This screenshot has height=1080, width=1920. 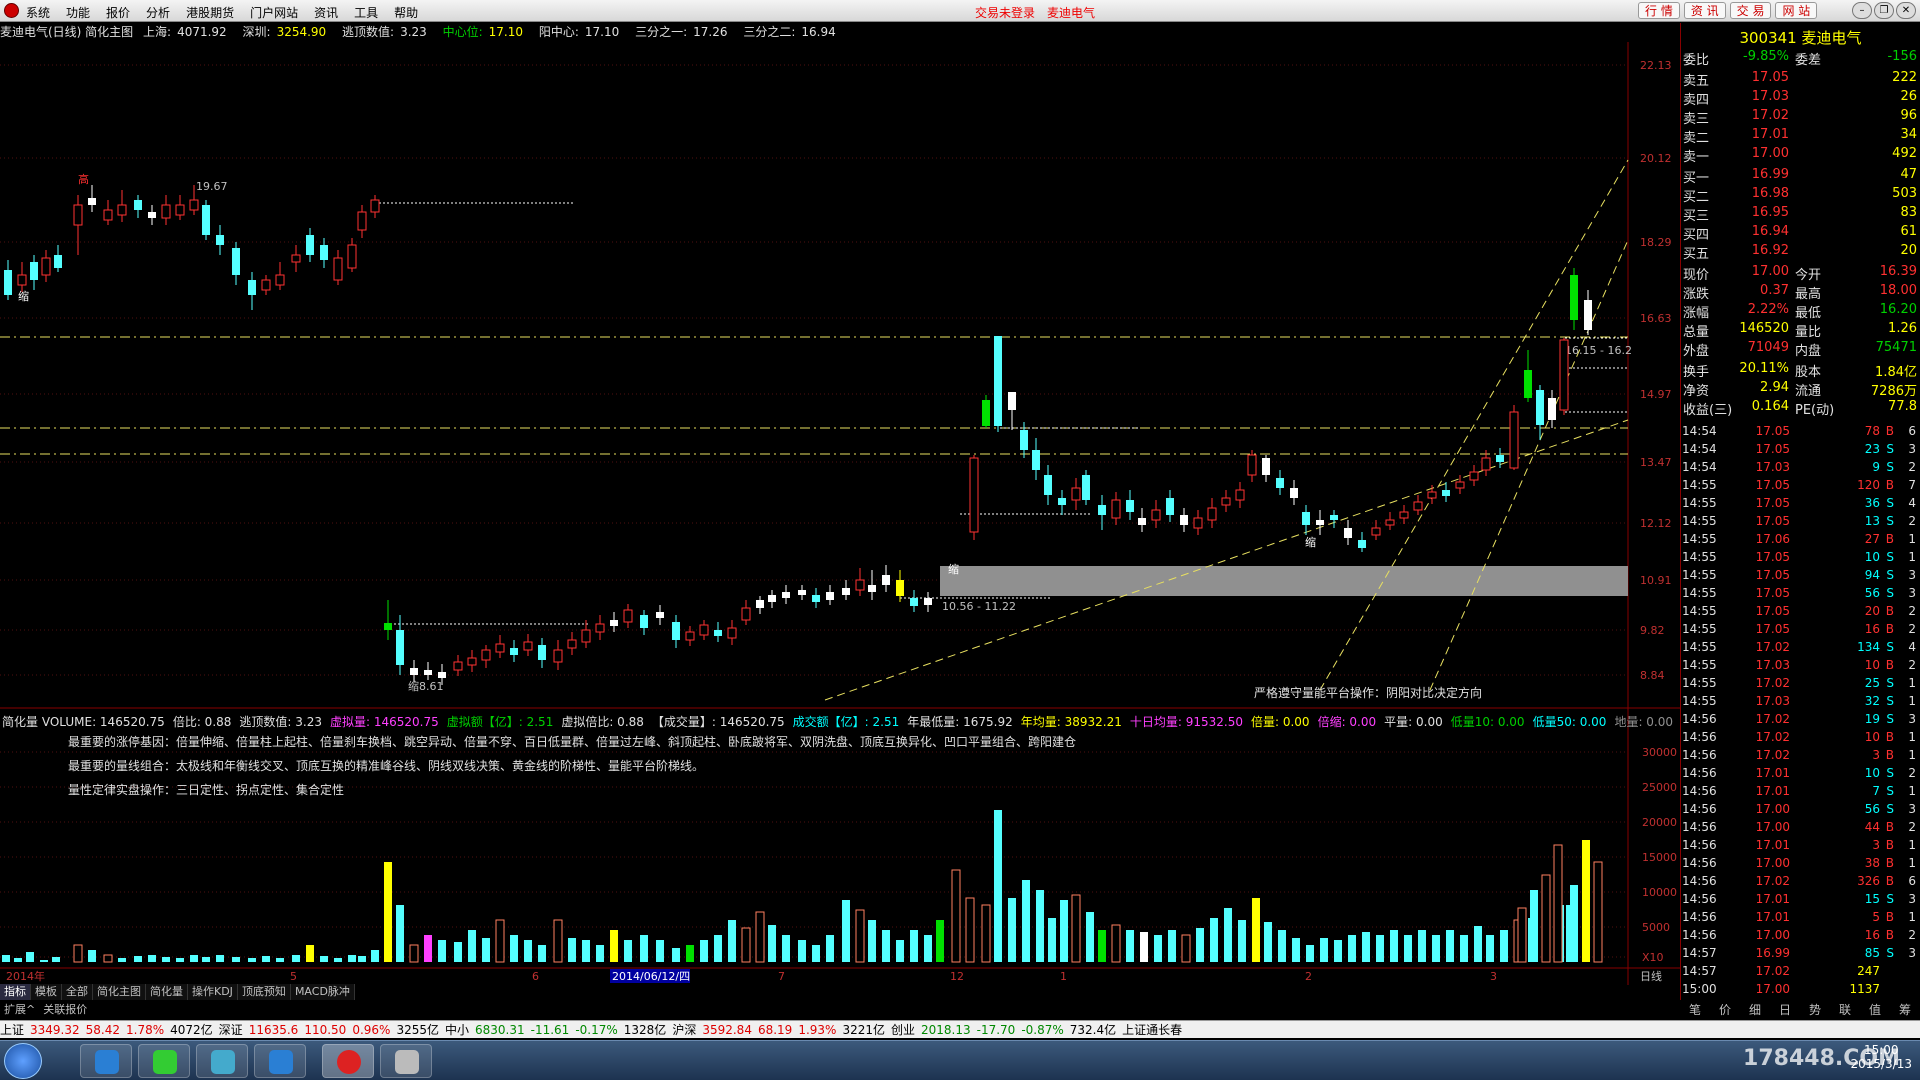 What do you see at coordinates (1896, 372) in the screenshot?
I see `stat-value-2: 1.84亿` at bounding box center [1896, 372].